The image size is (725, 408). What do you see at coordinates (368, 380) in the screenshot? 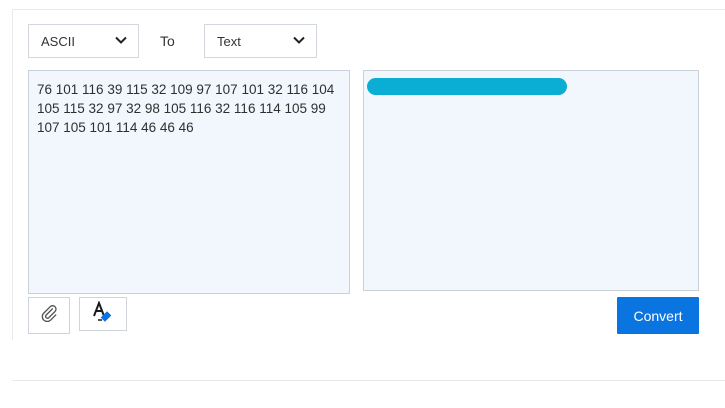
I see `divider` at bounding box center [368, 380].